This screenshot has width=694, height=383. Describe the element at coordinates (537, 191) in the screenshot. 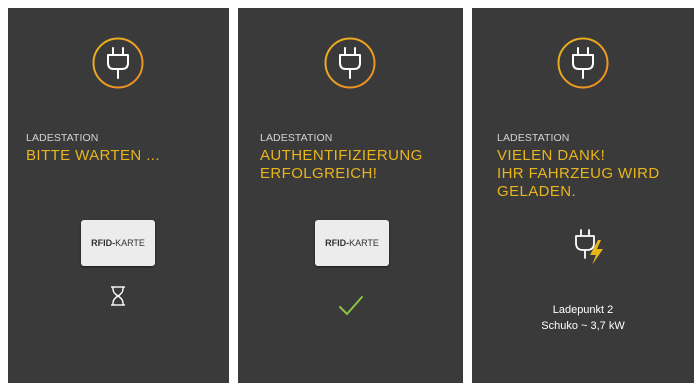

I see `headline-line: GELADEN.` at that location.